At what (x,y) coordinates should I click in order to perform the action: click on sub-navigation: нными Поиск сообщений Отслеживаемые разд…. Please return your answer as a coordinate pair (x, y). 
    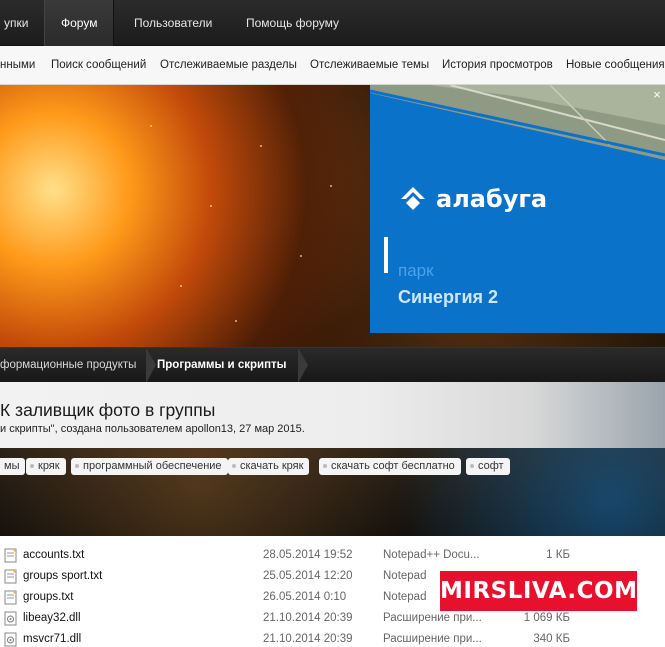
    Looking at the image, I should click on (332, 65).